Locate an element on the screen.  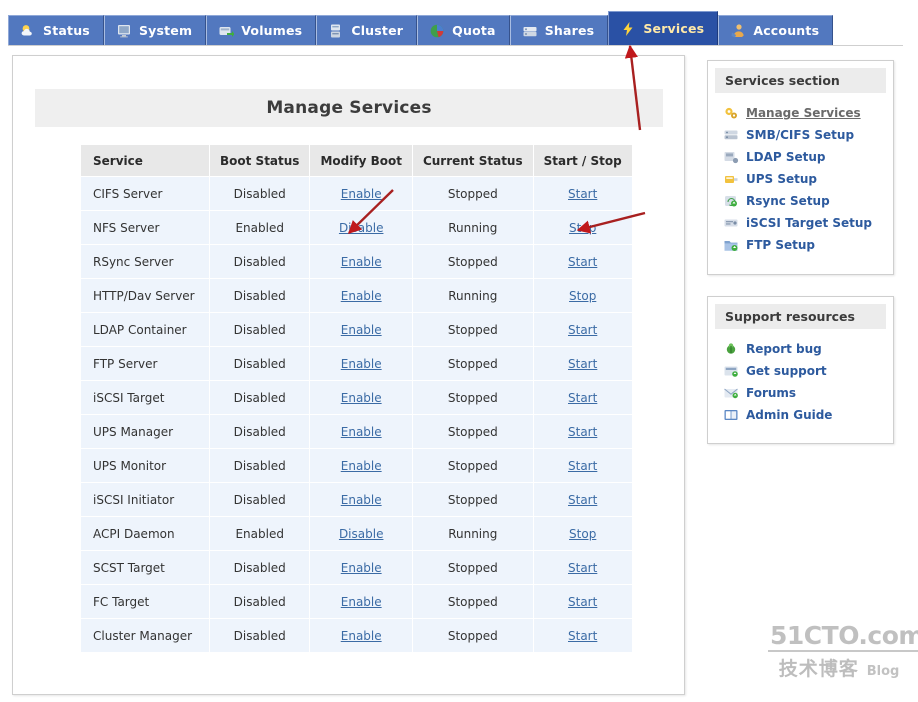
service-name-cell: HTTP/Dav Server is located at coordinates (145, 295).